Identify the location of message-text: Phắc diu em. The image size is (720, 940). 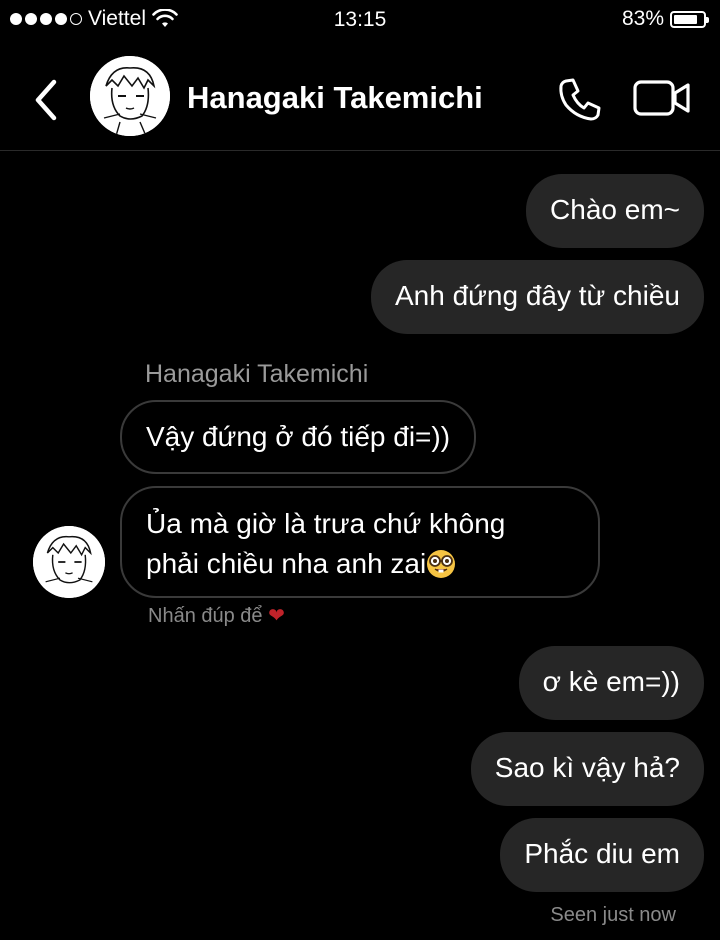
(602, 853).